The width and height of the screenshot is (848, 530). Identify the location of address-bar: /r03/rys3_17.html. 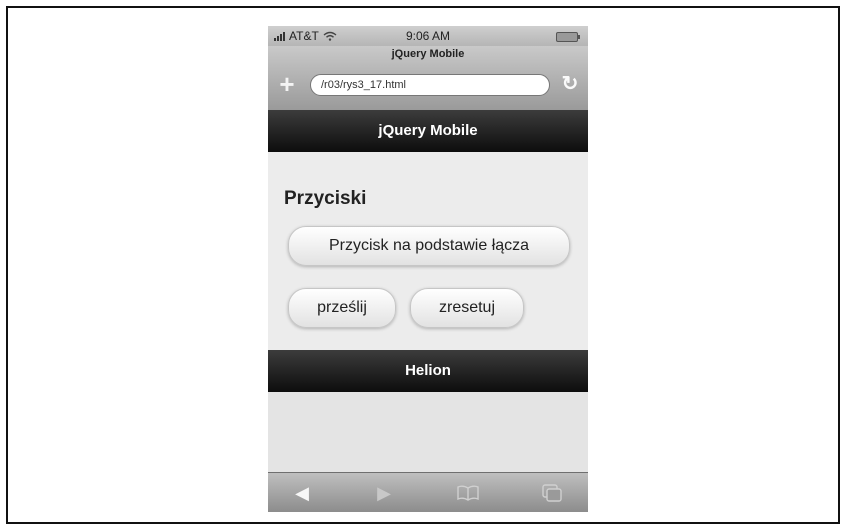
(430, 85).